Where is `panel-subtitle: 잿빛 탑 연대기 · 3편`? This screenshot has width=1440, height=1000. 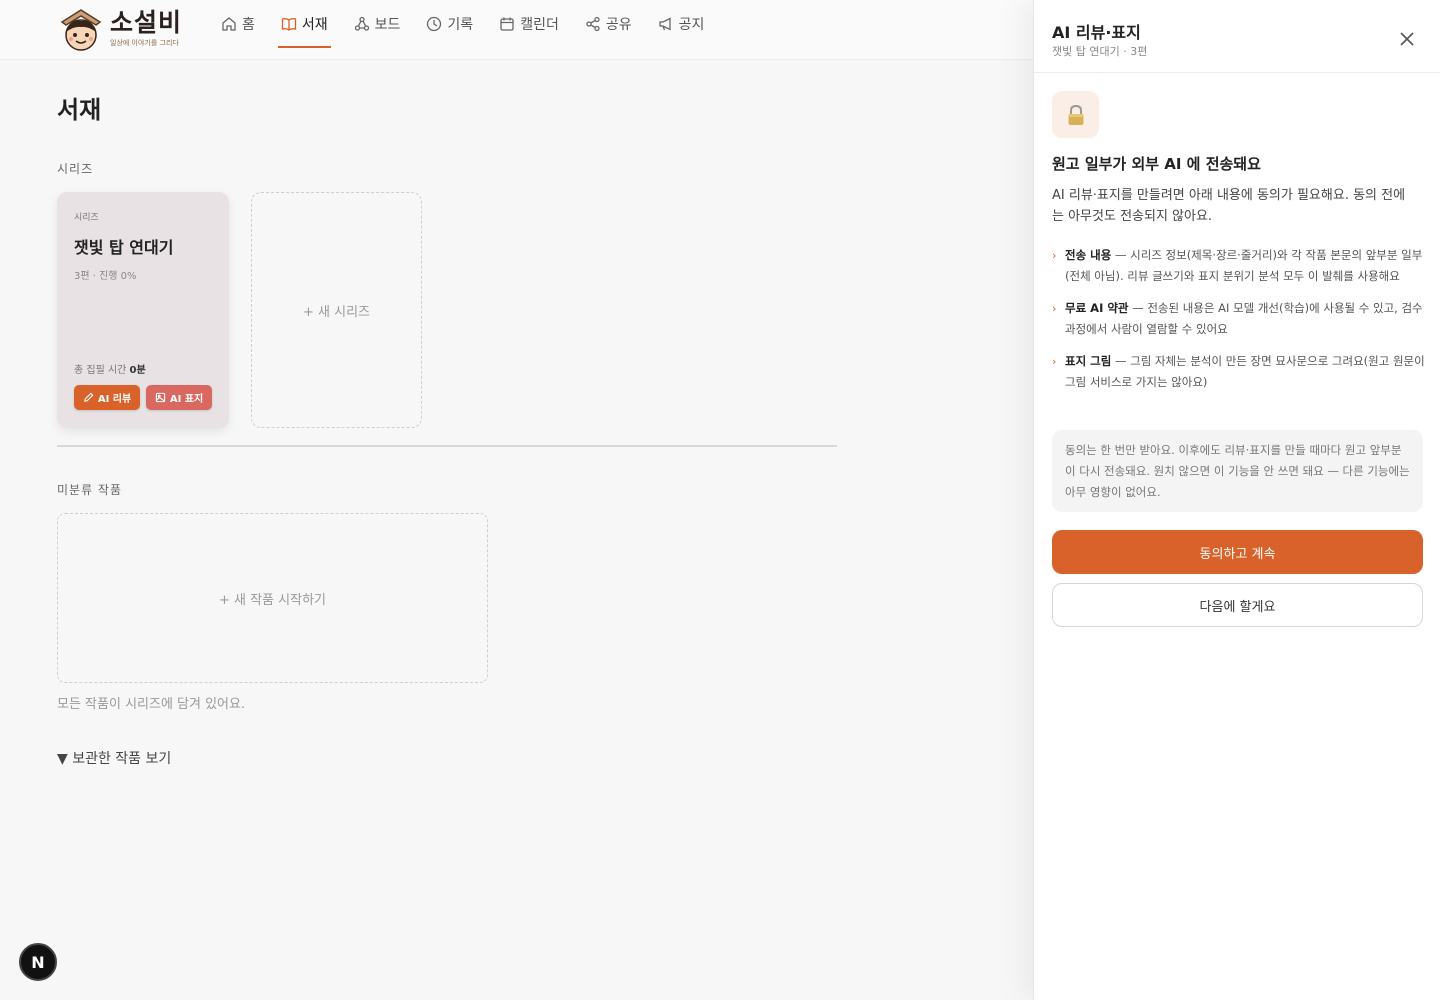
panel-subtitle: 잿빛 탑 연대기 · 3편 is located at coordinates (1100, 51).